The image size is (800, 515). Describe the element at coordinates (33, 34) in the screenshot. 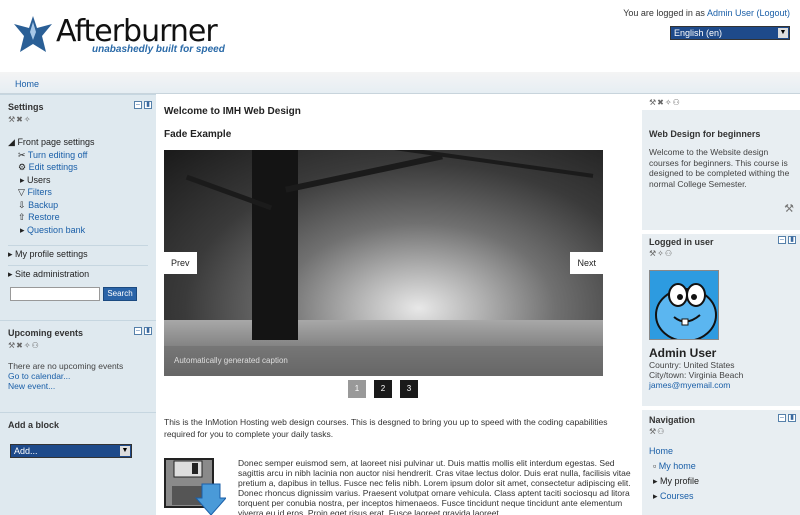

I see `jet-logo-icon` at that location.